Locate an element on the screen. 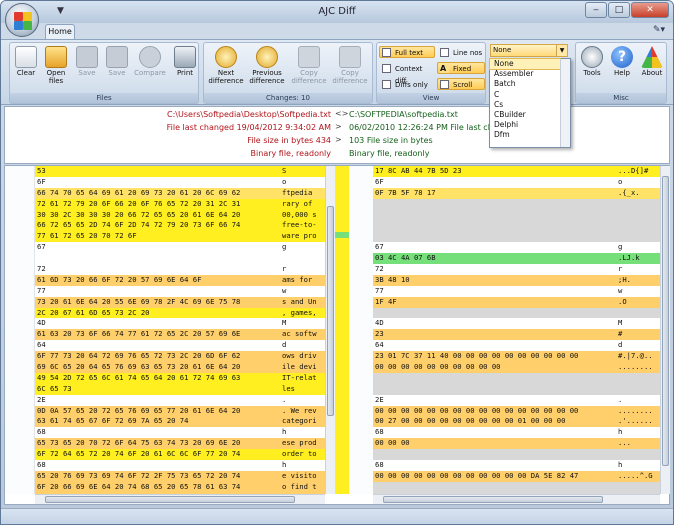  application-menu-button is located at coordinates (22, 20).